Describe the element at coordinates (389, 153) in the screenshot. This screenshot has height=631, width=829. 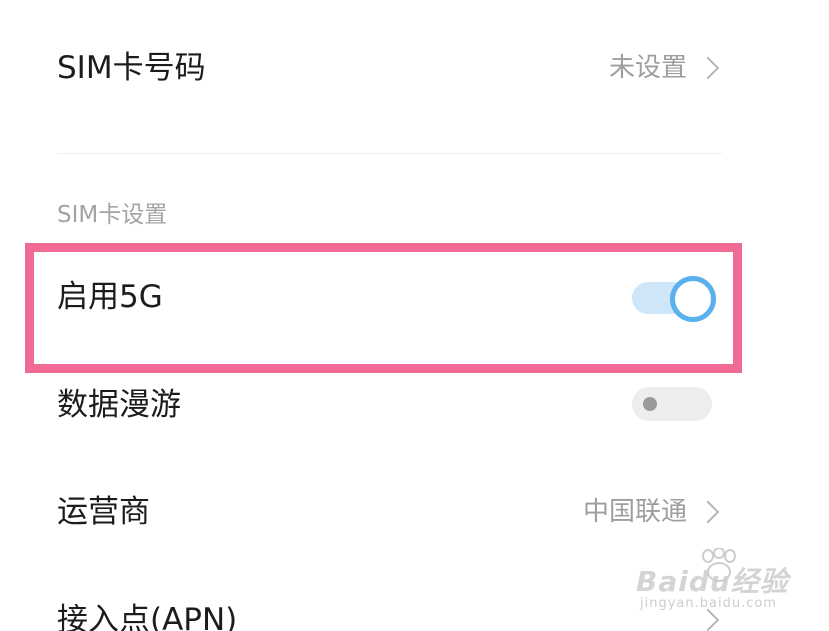
I see `divider` at that location.